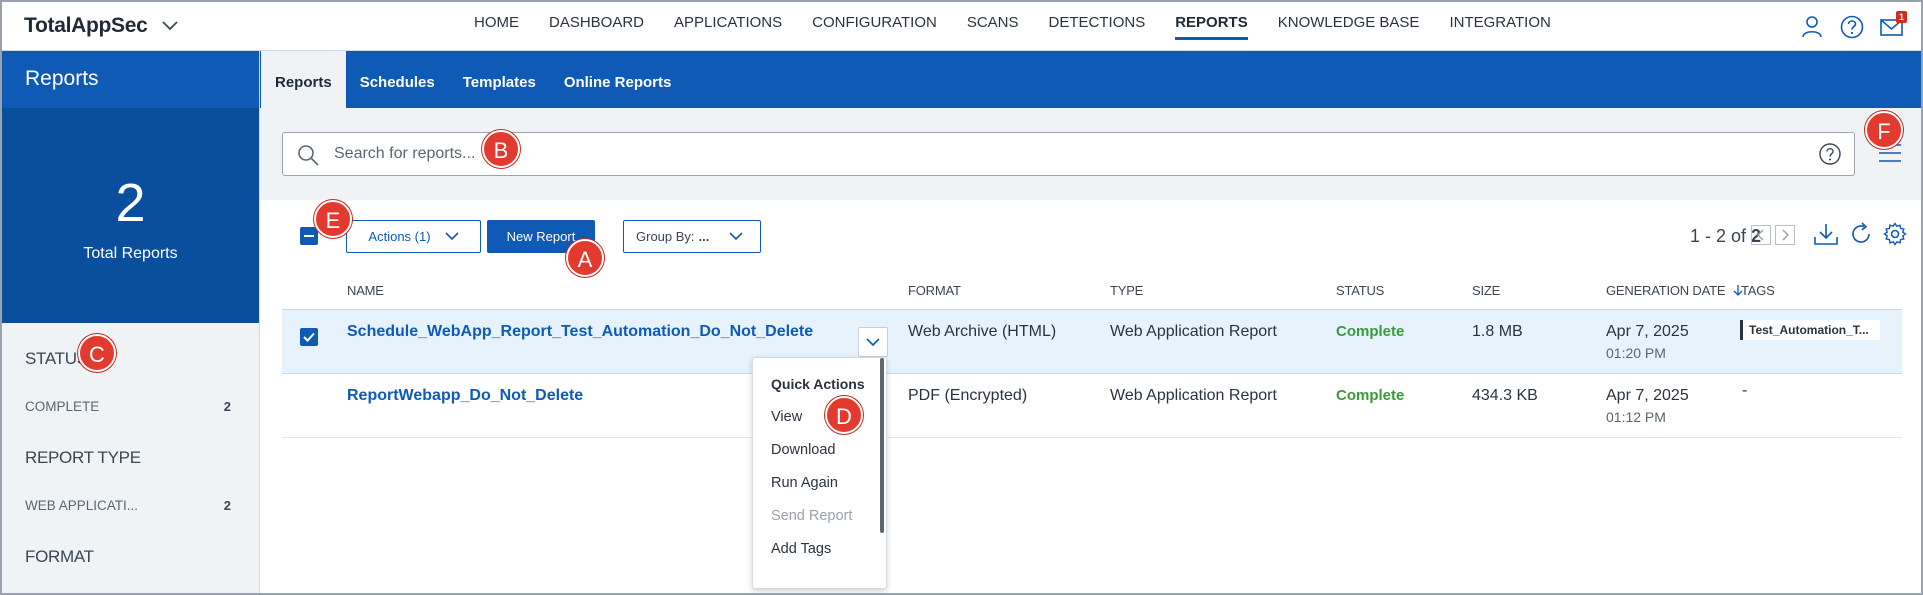  What do you see at coordinates (1758, 290) in the screenshot?
I see `column-tags: TAGS` at bounding box center [1758, 290].